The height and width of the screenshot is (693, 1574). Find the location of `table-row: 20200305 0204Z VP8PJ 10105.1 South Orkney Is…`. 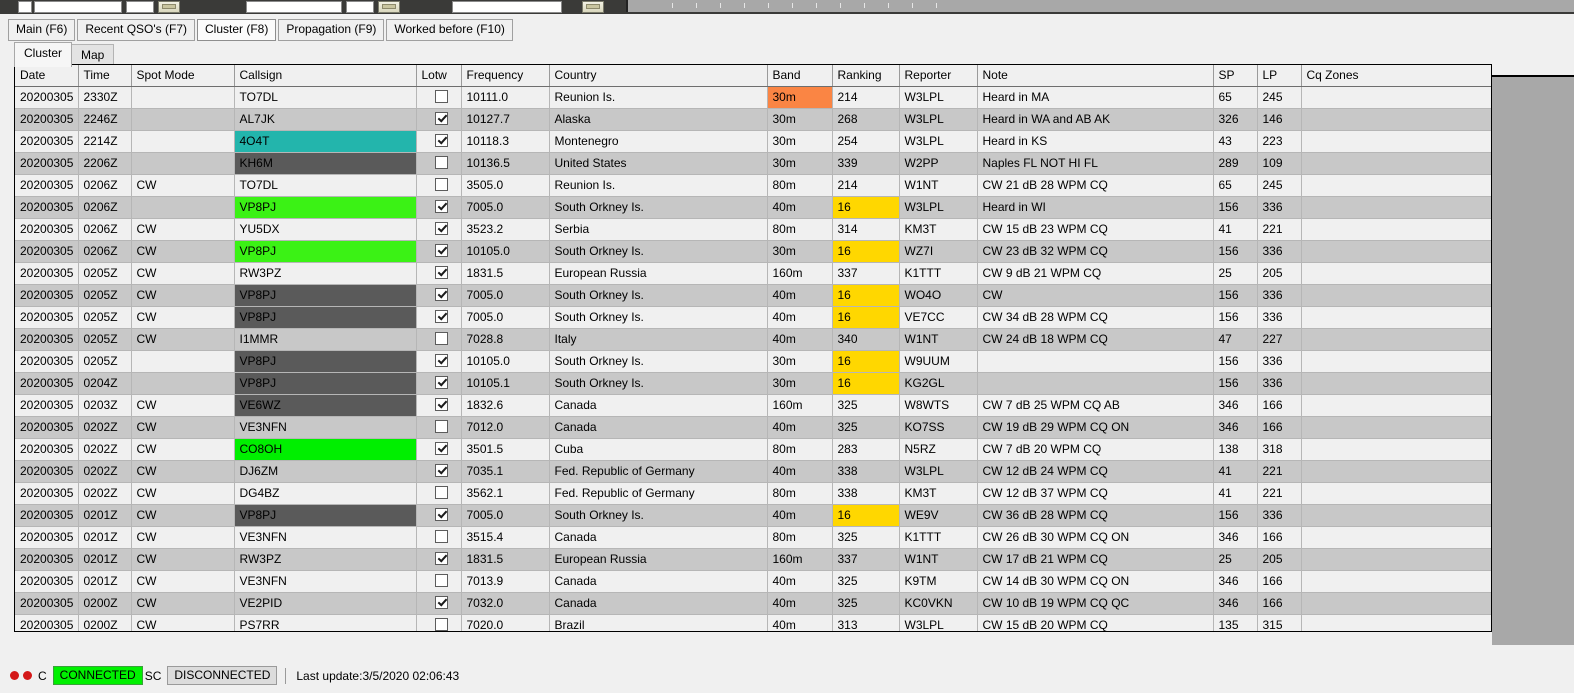

table-row: 20200305 0204Z VP8PJ 10105.1 South Orkney Is… is located at coordinates (753, 383).